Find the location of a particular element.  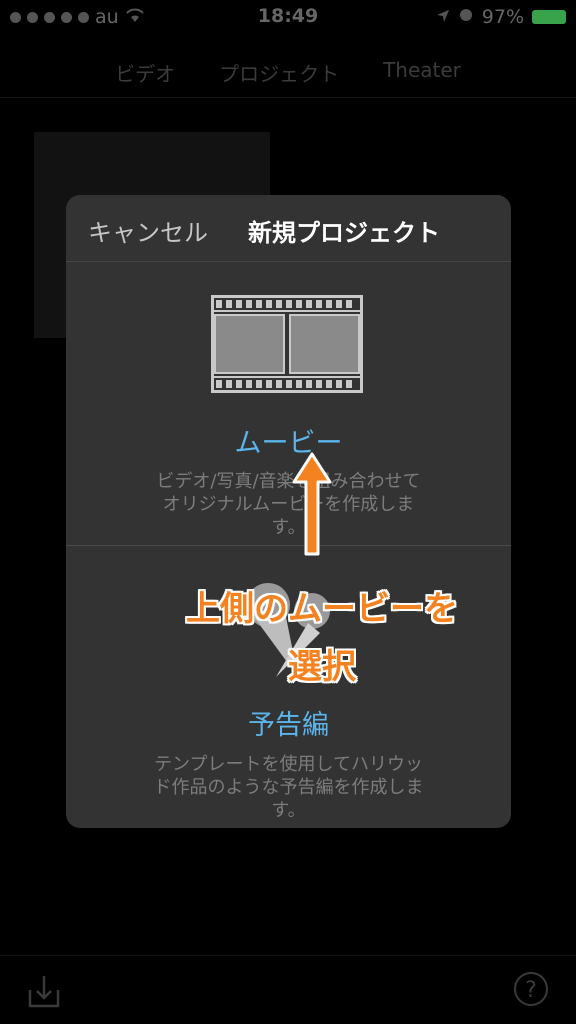

status-bar: au 18:49 97% is located at coordinates (288, 18).